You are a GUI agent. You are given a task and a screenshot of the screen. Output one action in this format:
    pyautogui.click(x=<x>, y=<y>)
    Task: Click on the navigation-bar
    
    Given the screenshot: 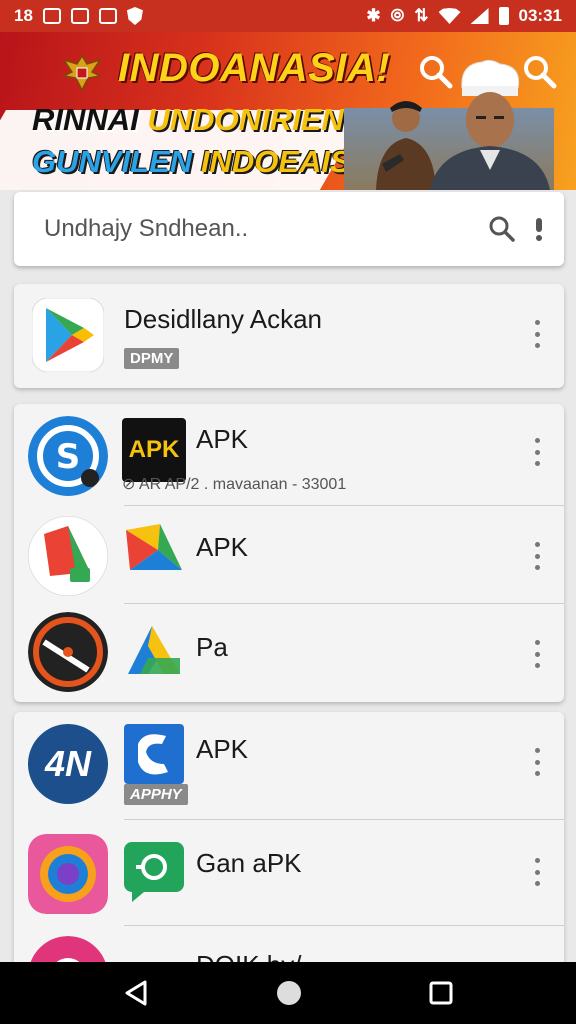 What is the action you would take?
    pyautogui.click(x=288, y=993)
    